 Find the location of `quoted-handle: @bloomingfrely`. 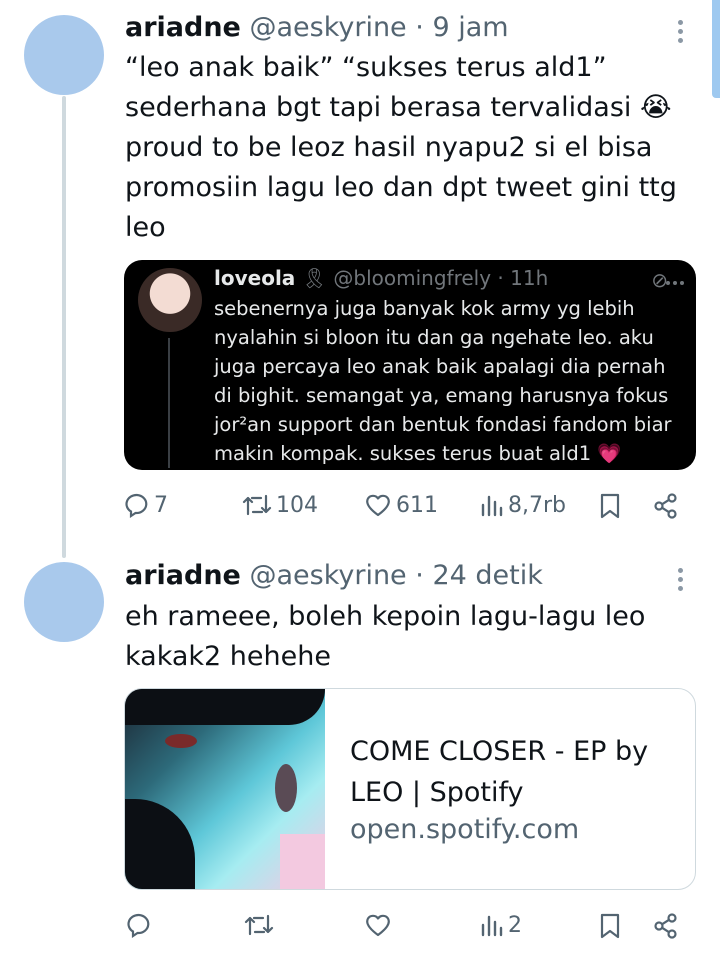

quoted-handle: @bloomingfrely is located at coordinates (412, 278).